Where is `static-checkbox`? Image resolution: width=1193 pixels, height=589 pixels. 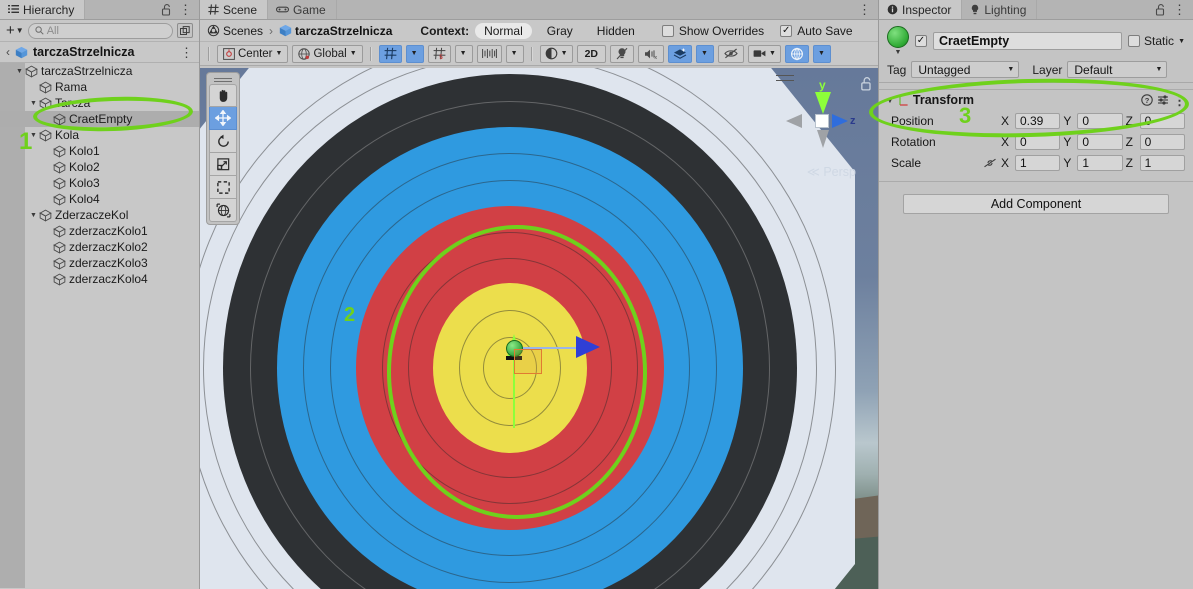 static-checkbox is located at coordinates (1134, 41).